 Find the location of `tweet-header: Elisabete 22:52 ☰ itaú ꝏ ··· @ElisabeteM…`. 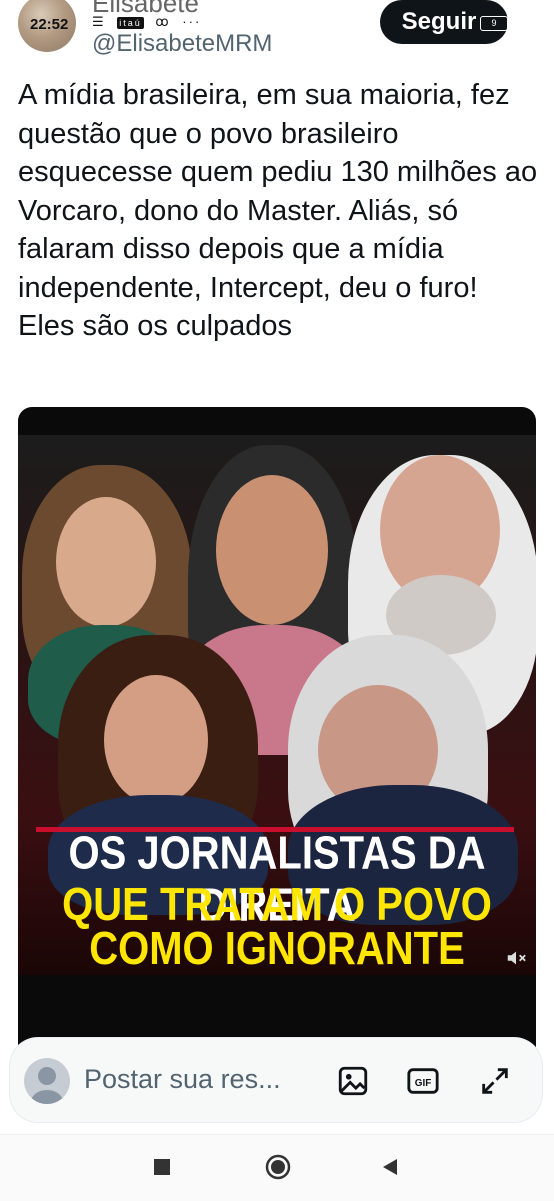

tweet-header: Elisabete 22:52 ☰ itaú ꝏ ··· @ElisabeteM… is located at coordinates (277, 35).